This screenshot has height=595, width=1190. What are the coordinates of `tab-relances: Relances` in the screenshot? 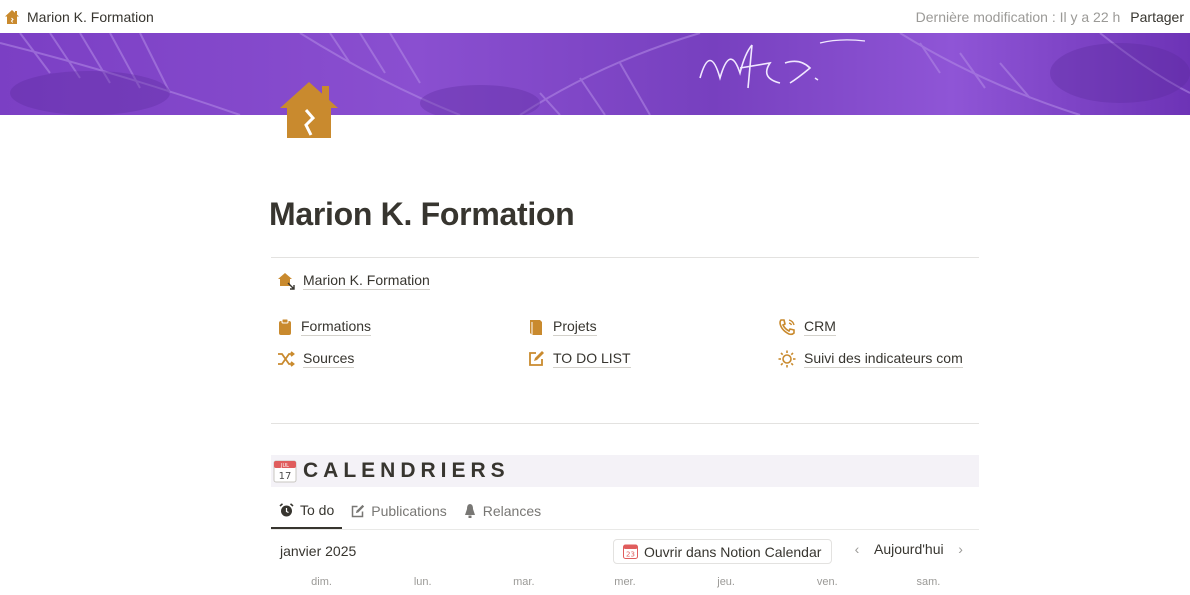 It's located at (502, 511).